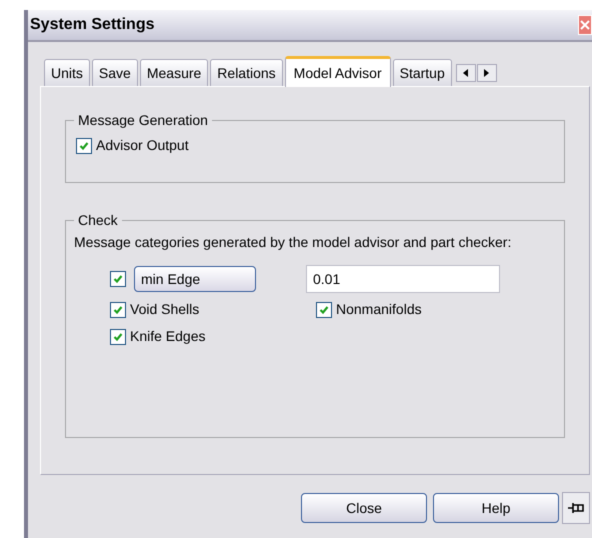 The image size is (592, 538). Describe the element at coordinates (195, 279) in the screenshot. I see `min-edge-button: min Edge` at that location.